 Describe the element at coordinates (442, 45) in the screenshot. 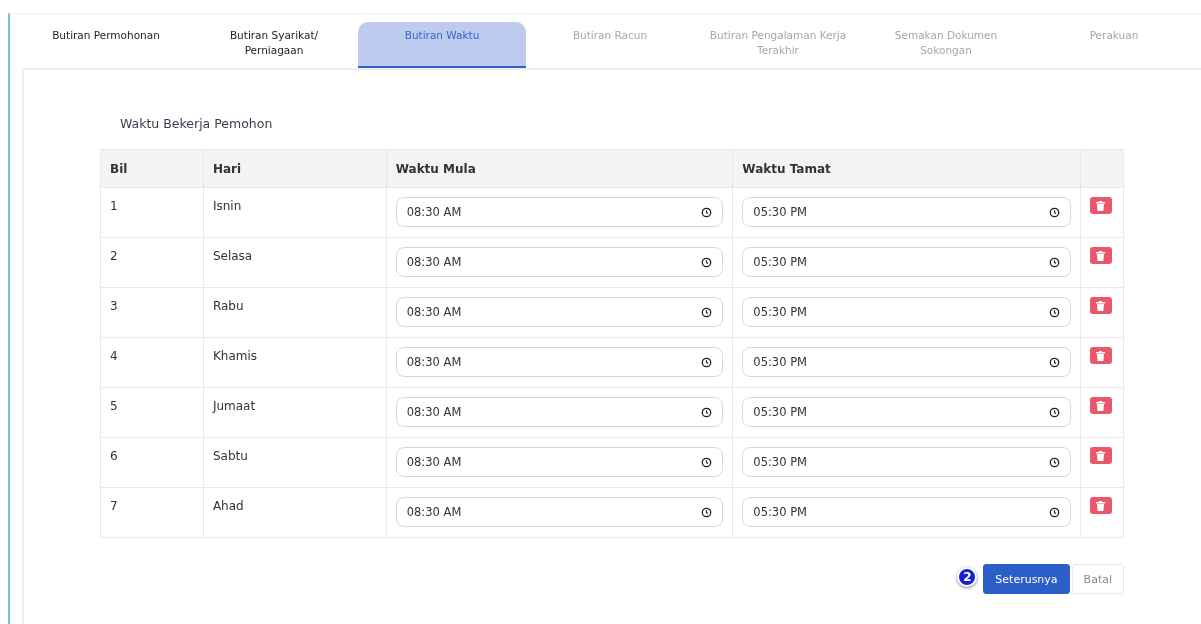

I see `tab: Butiran Waktu` at that location.